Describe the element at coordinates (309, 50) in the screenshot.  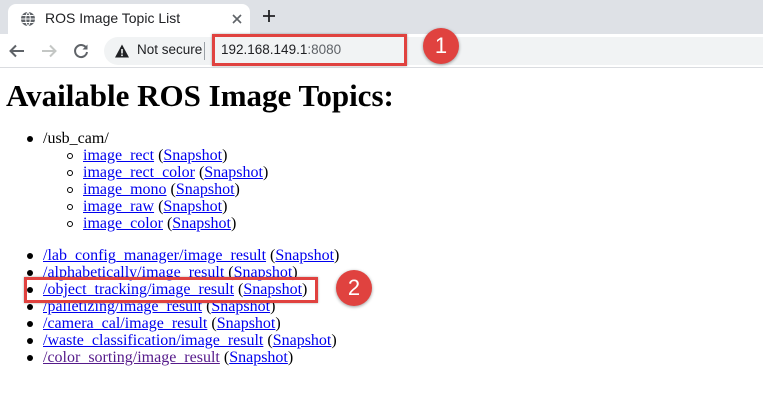
I see `url-highlight-box` at that location.